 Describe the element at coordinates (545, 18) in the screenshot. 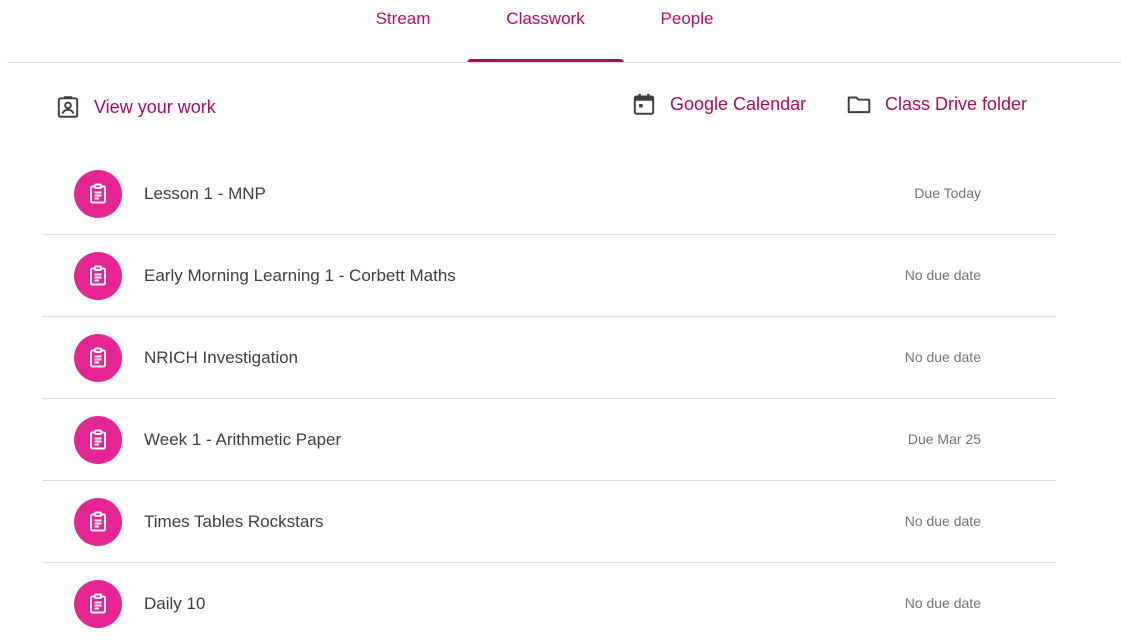

I see `tab-classwork-label: Classwork` at that location.